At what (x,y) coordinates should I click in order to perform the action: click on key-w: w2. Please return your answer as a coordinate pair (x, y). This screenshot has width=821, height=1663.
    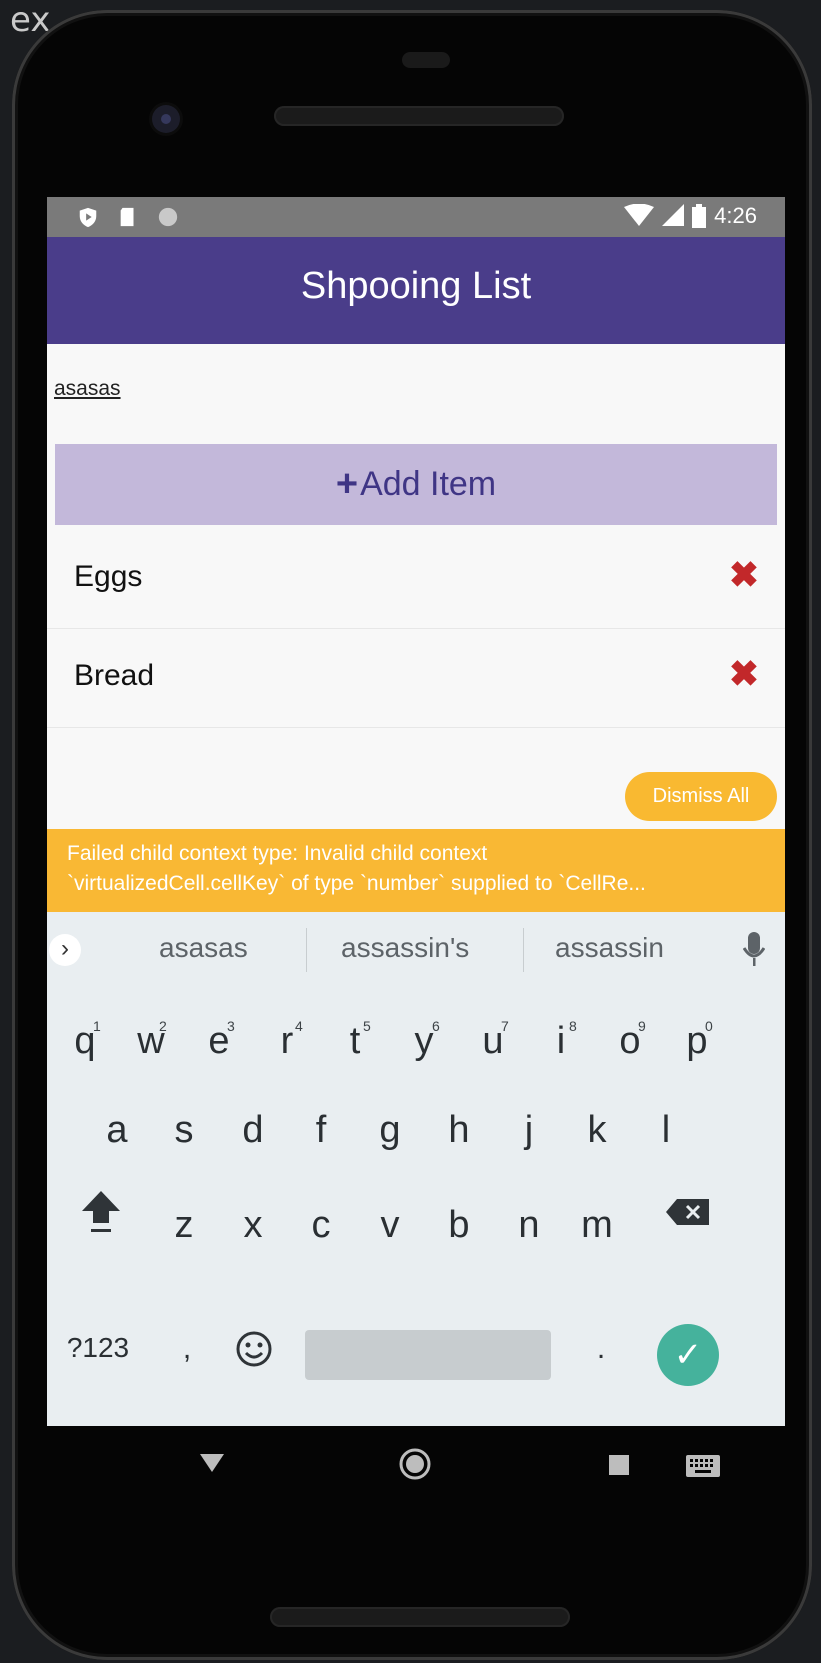
    Looking at the image, I should click on (151, 1040).